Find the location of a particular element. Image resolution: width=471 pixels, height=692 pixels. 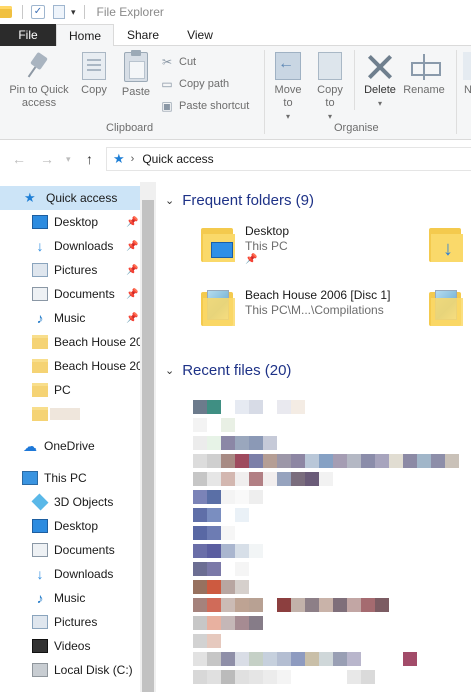

copy-to-button: Copy to ▾ is located at coordinates (330, 87).